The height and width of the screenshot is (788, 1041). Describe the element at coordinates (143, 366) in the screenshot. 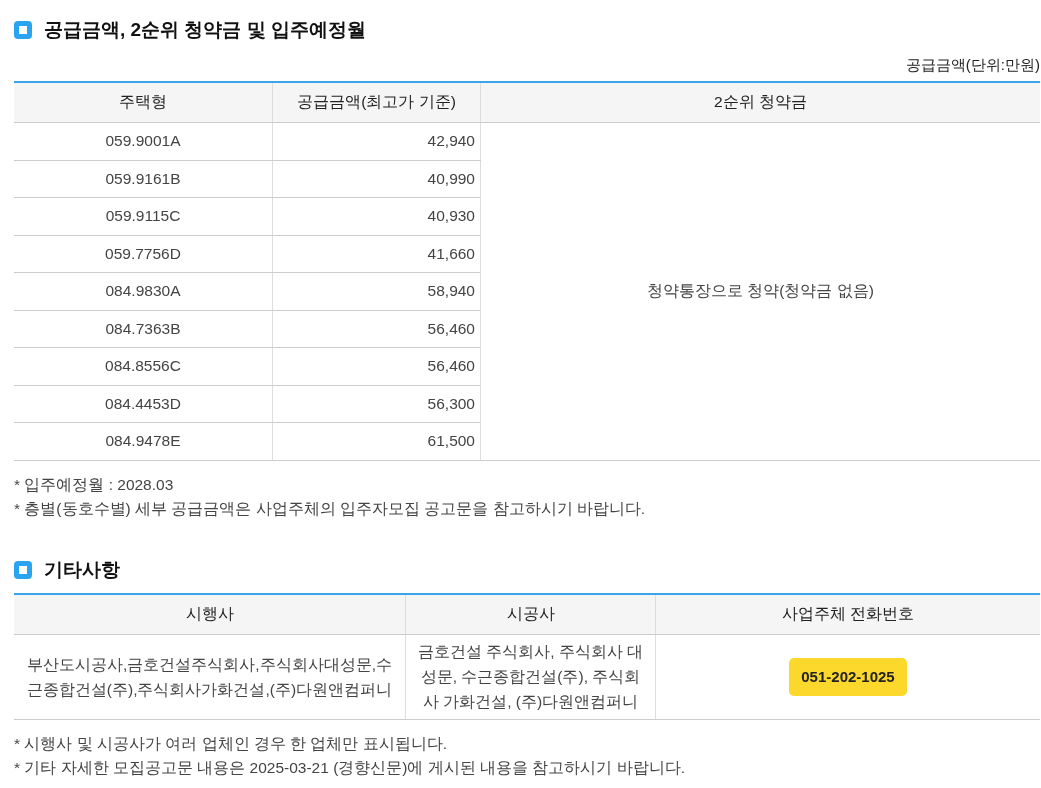

I see `table-cell: 084.8556C` at that location.